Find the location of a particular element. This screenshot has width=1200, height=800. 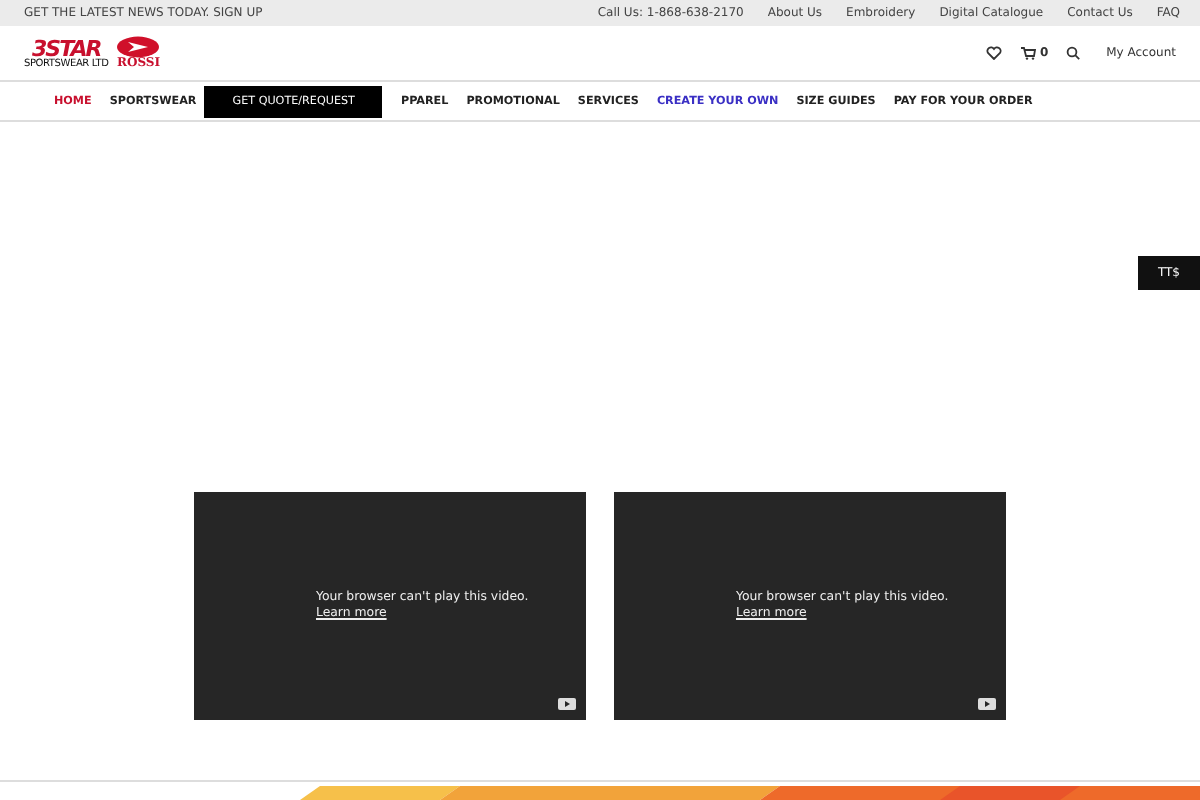

heart-icon is located at coordinates (993, 53).